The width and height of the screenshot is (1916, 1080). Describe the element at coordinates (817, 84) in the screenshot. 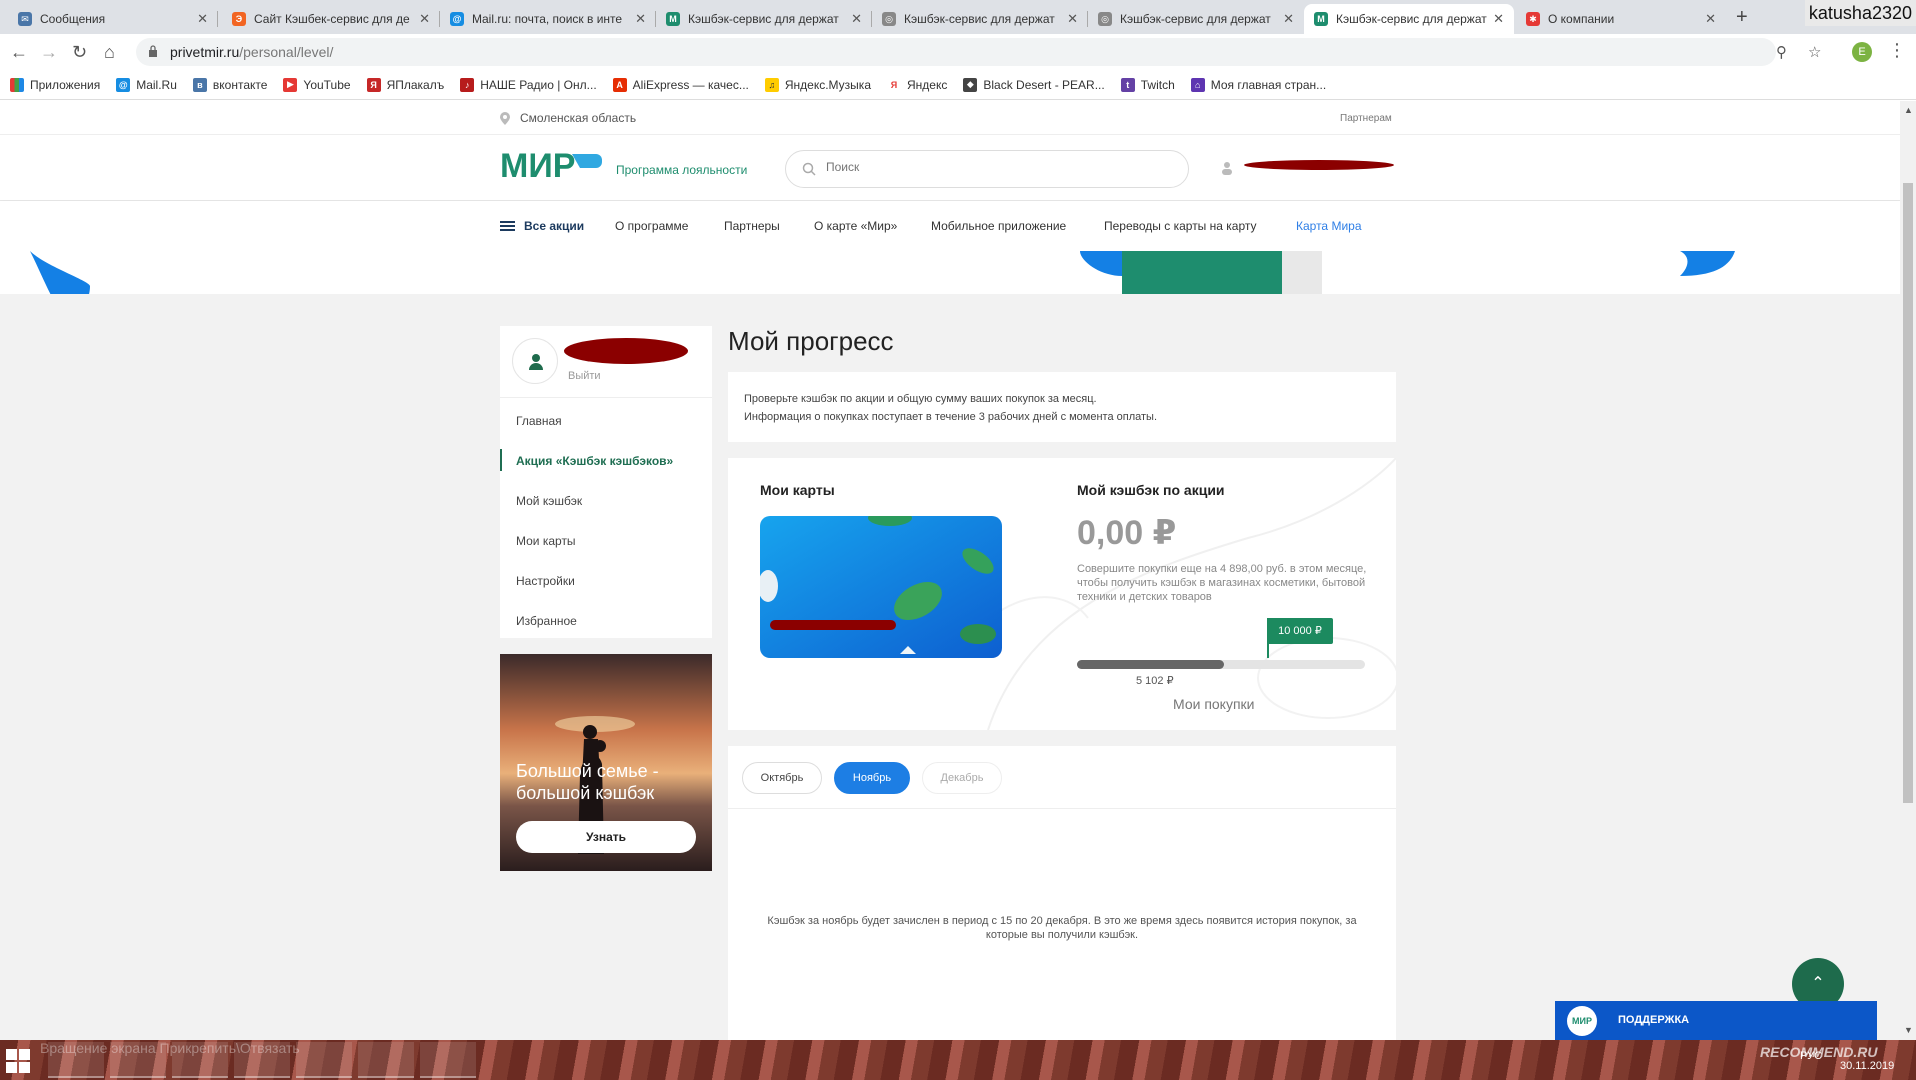

I see `bookmark-yandex-music: ♫ Яндекс.Музыка` at that location.